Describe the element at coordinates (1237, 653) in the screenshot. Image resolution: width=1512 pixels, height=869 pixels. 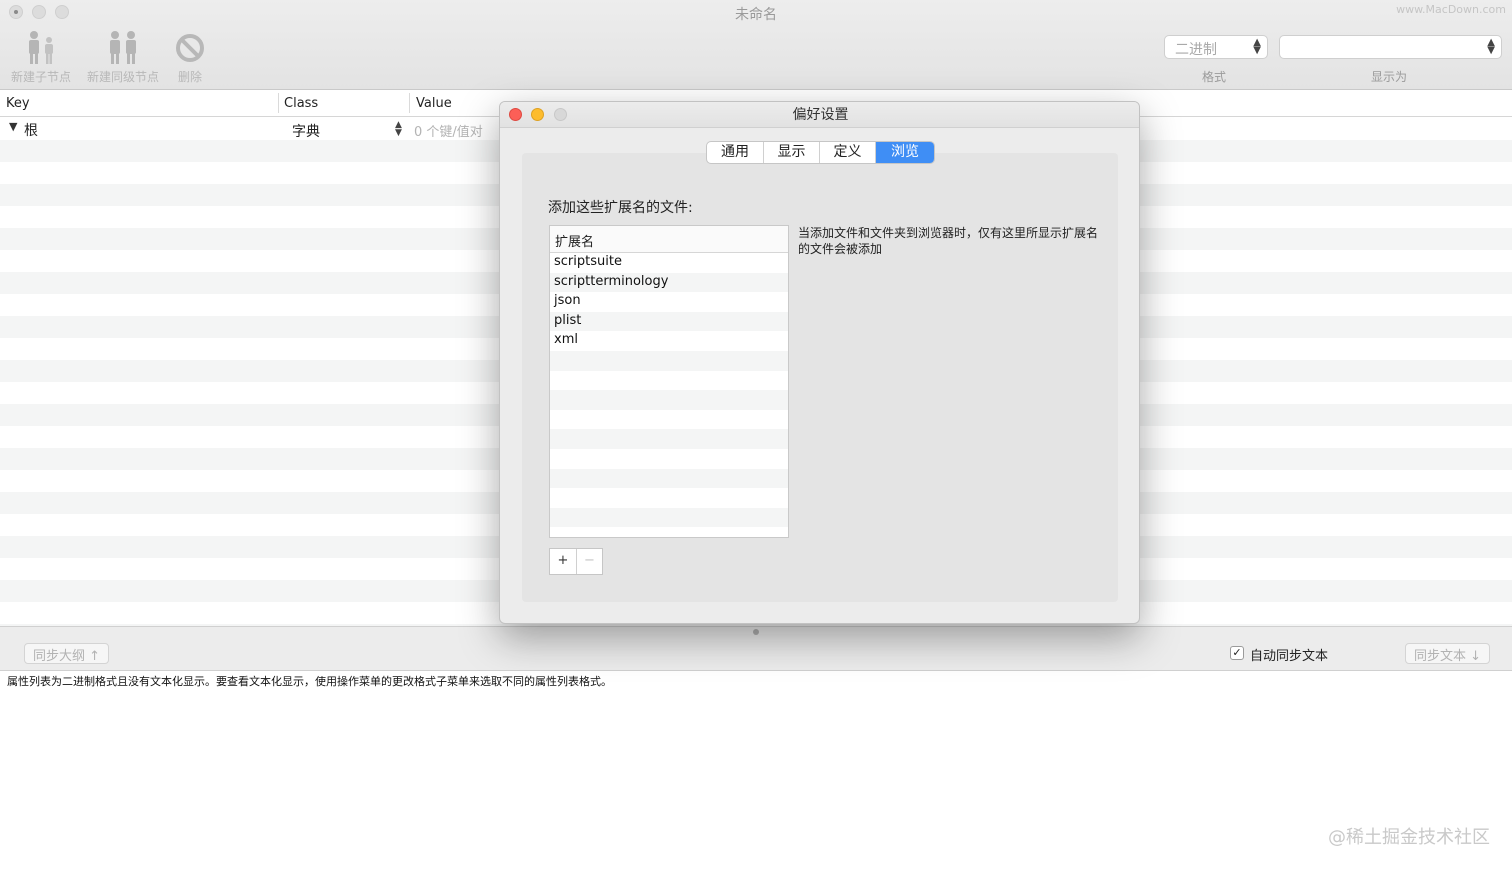
I see `auto-sync-checkbox: ✓` at that location.